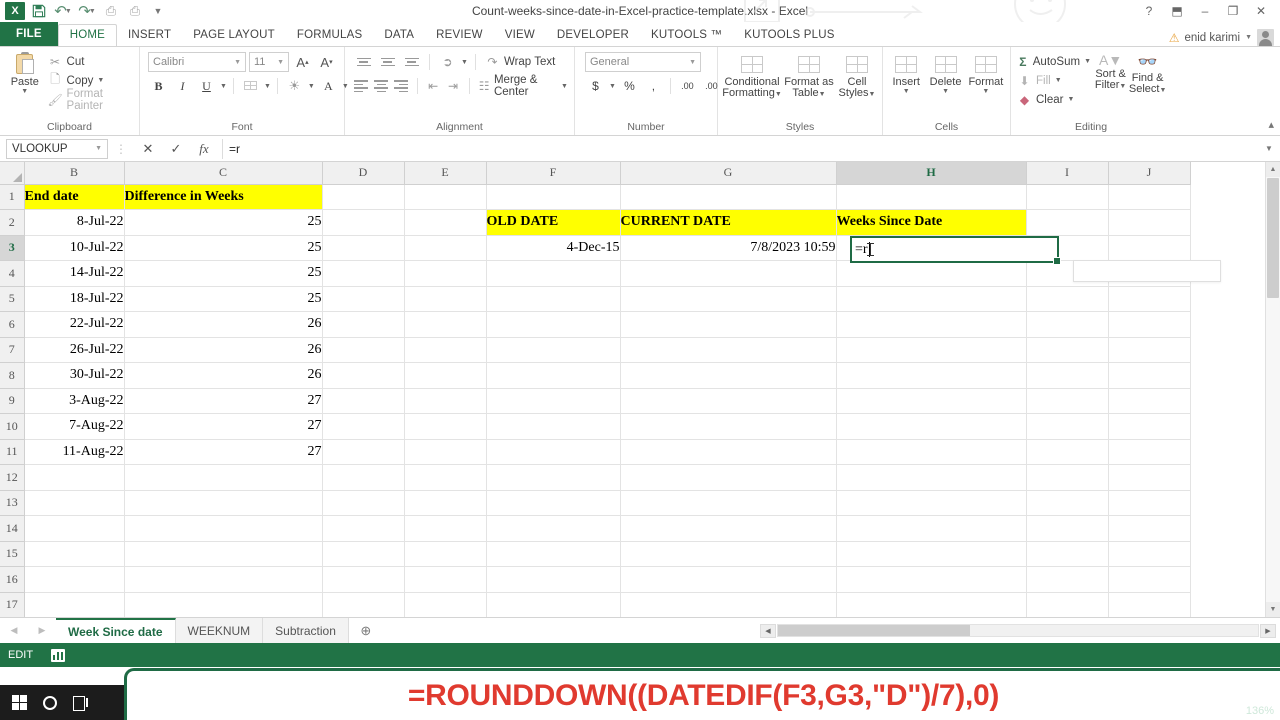  I want to click on cell-C10: 27, so click(223, 426).